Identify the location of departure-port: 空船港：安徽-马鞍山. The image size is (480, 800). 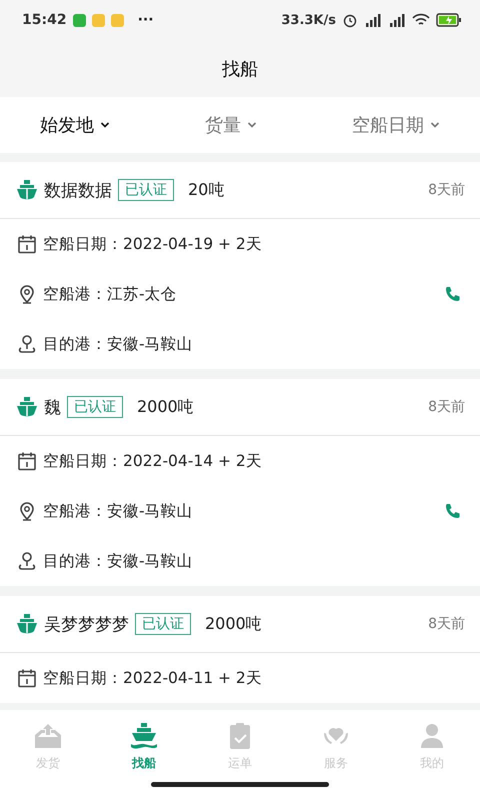
(118, 511).